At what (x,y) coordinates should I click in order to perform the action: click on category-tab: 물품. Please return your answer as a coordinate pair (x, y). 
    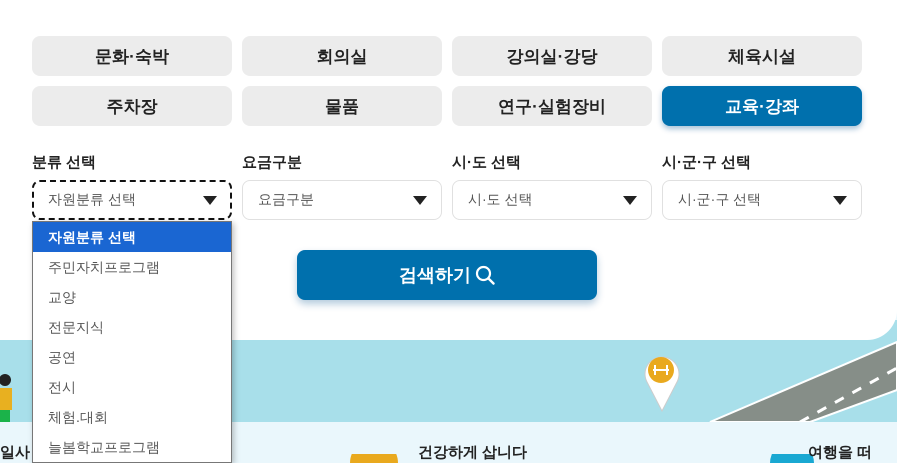
    Looking at the image, I should click on (342, 106).